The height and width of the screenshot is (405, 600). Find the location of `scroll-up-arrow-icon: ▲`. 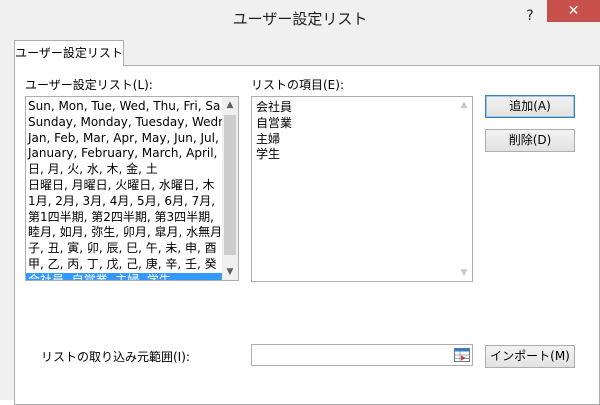

scroll-up-arrow-icon: ▲ is located at coordinates (230, 105).